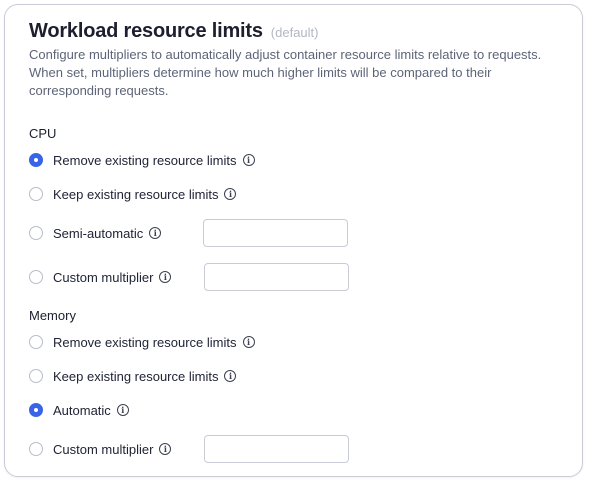 This screenshot has width=589, height=483. I want to click on memory-option-custom-multiplier: Custom multiplier i, so click(100, 449).